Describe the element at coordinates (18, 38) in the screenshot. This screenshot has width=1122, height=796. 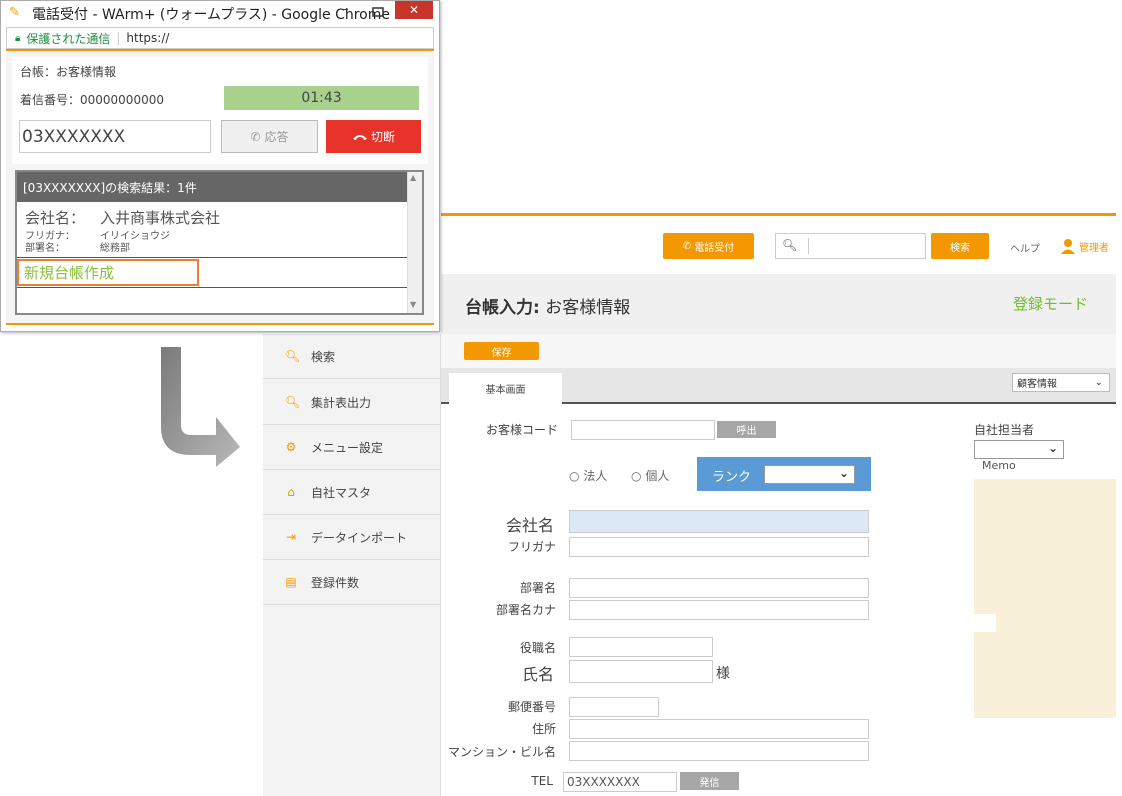
I see `lock-icon: 🔒︎` at that location.